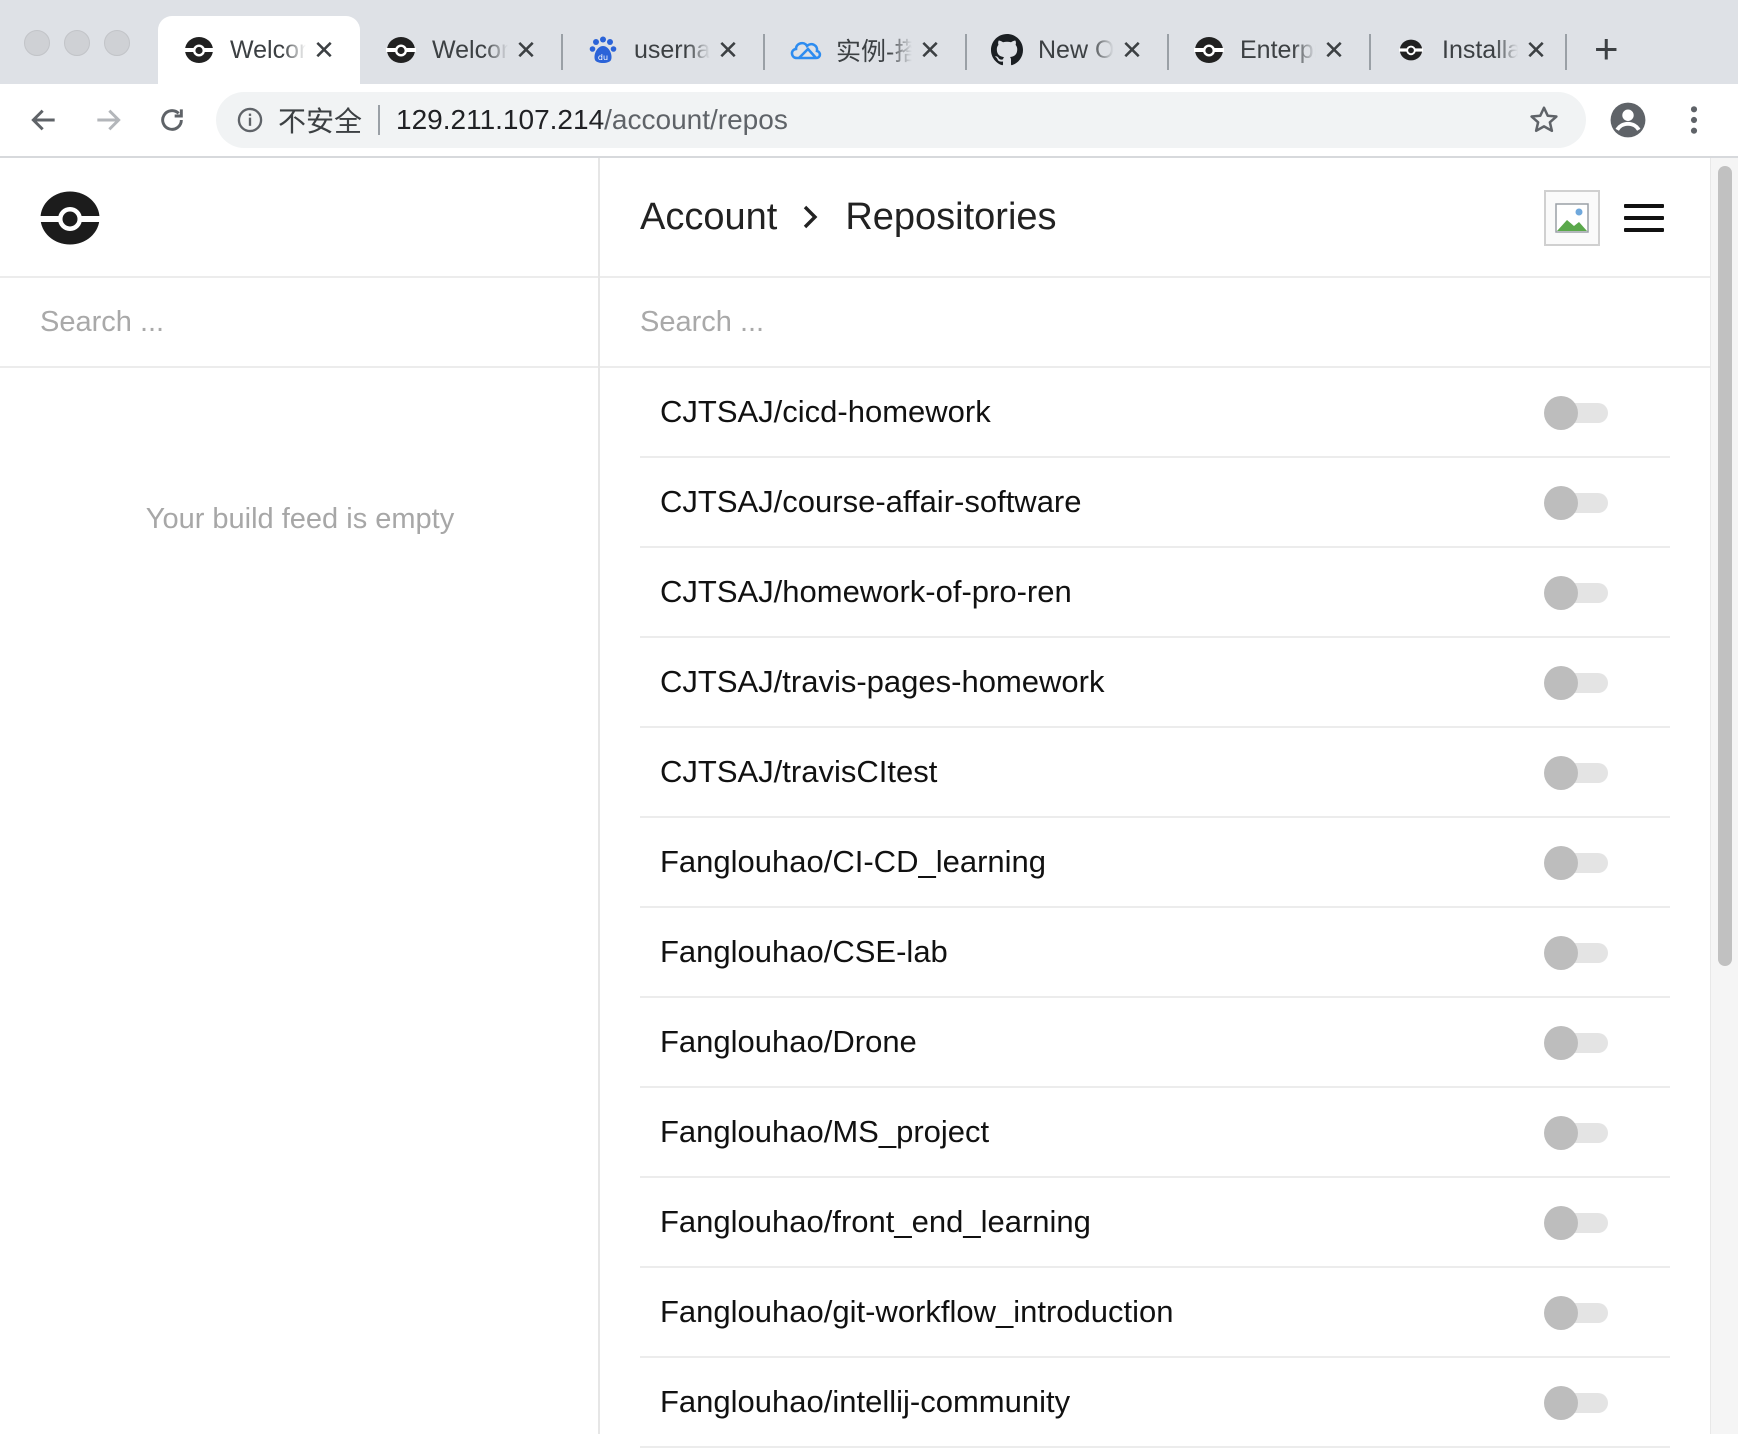 The image size is (1738, 1448). Describe the element at coordinates (853, 862) in the screenshot. I see `repo-name: Fanglouhao/CI-CD_learning` at that location.